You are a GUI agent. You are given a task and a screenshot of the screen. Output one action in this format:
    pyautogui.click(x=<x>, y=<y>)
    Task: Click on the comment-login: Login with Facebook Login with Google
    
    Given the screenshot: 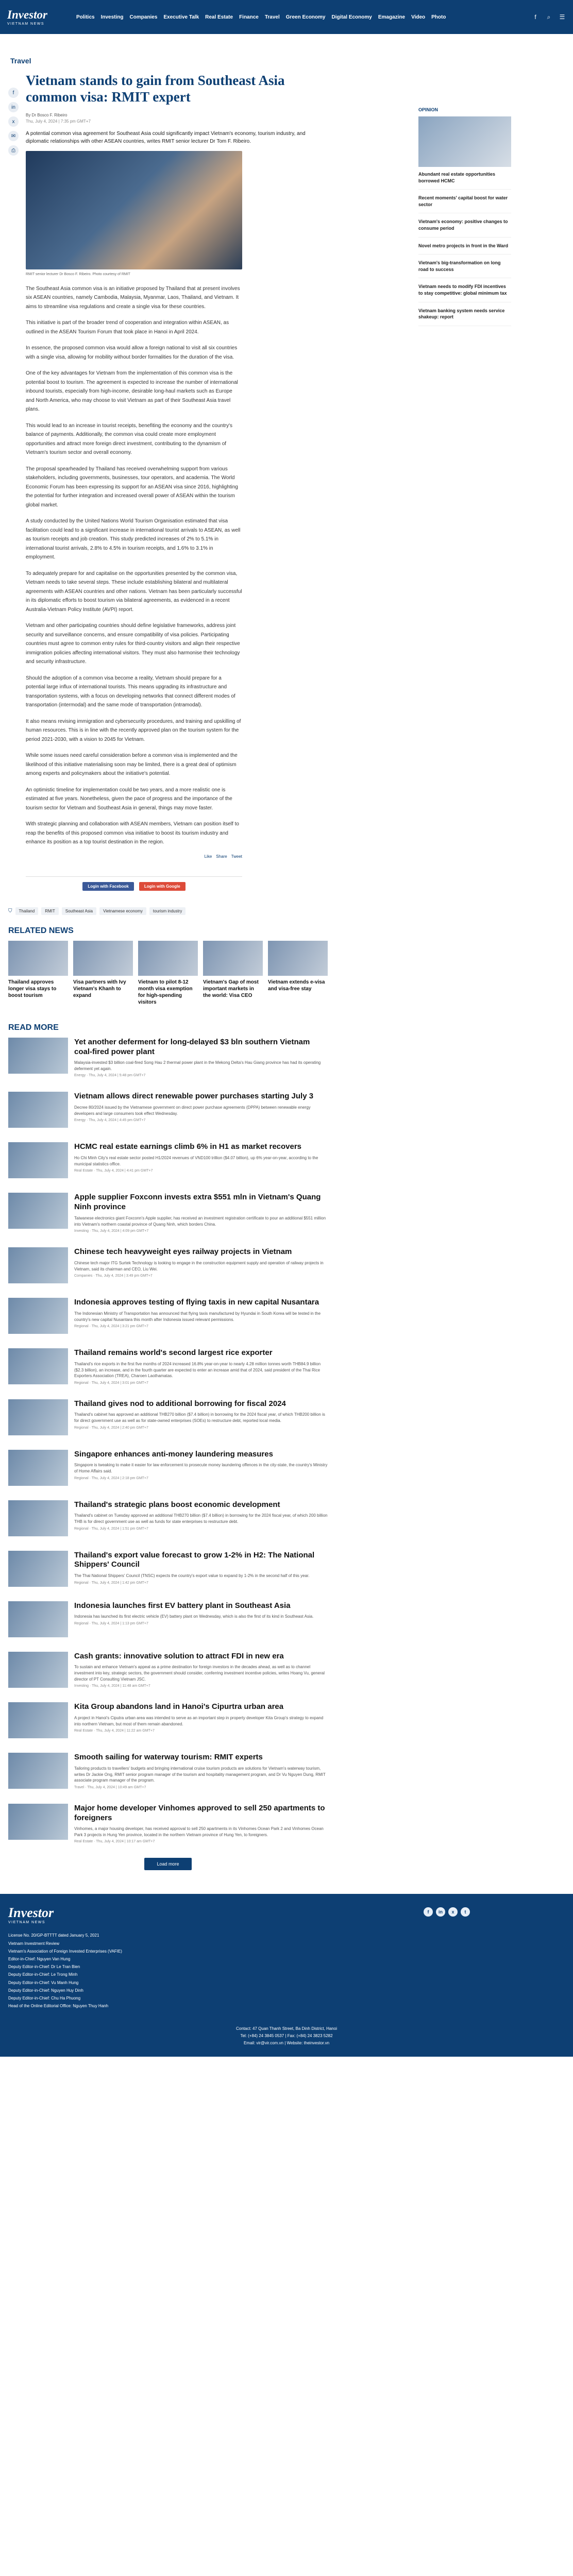 What is the action you would take?
    pyautogui.click(x=134, y=883)
    